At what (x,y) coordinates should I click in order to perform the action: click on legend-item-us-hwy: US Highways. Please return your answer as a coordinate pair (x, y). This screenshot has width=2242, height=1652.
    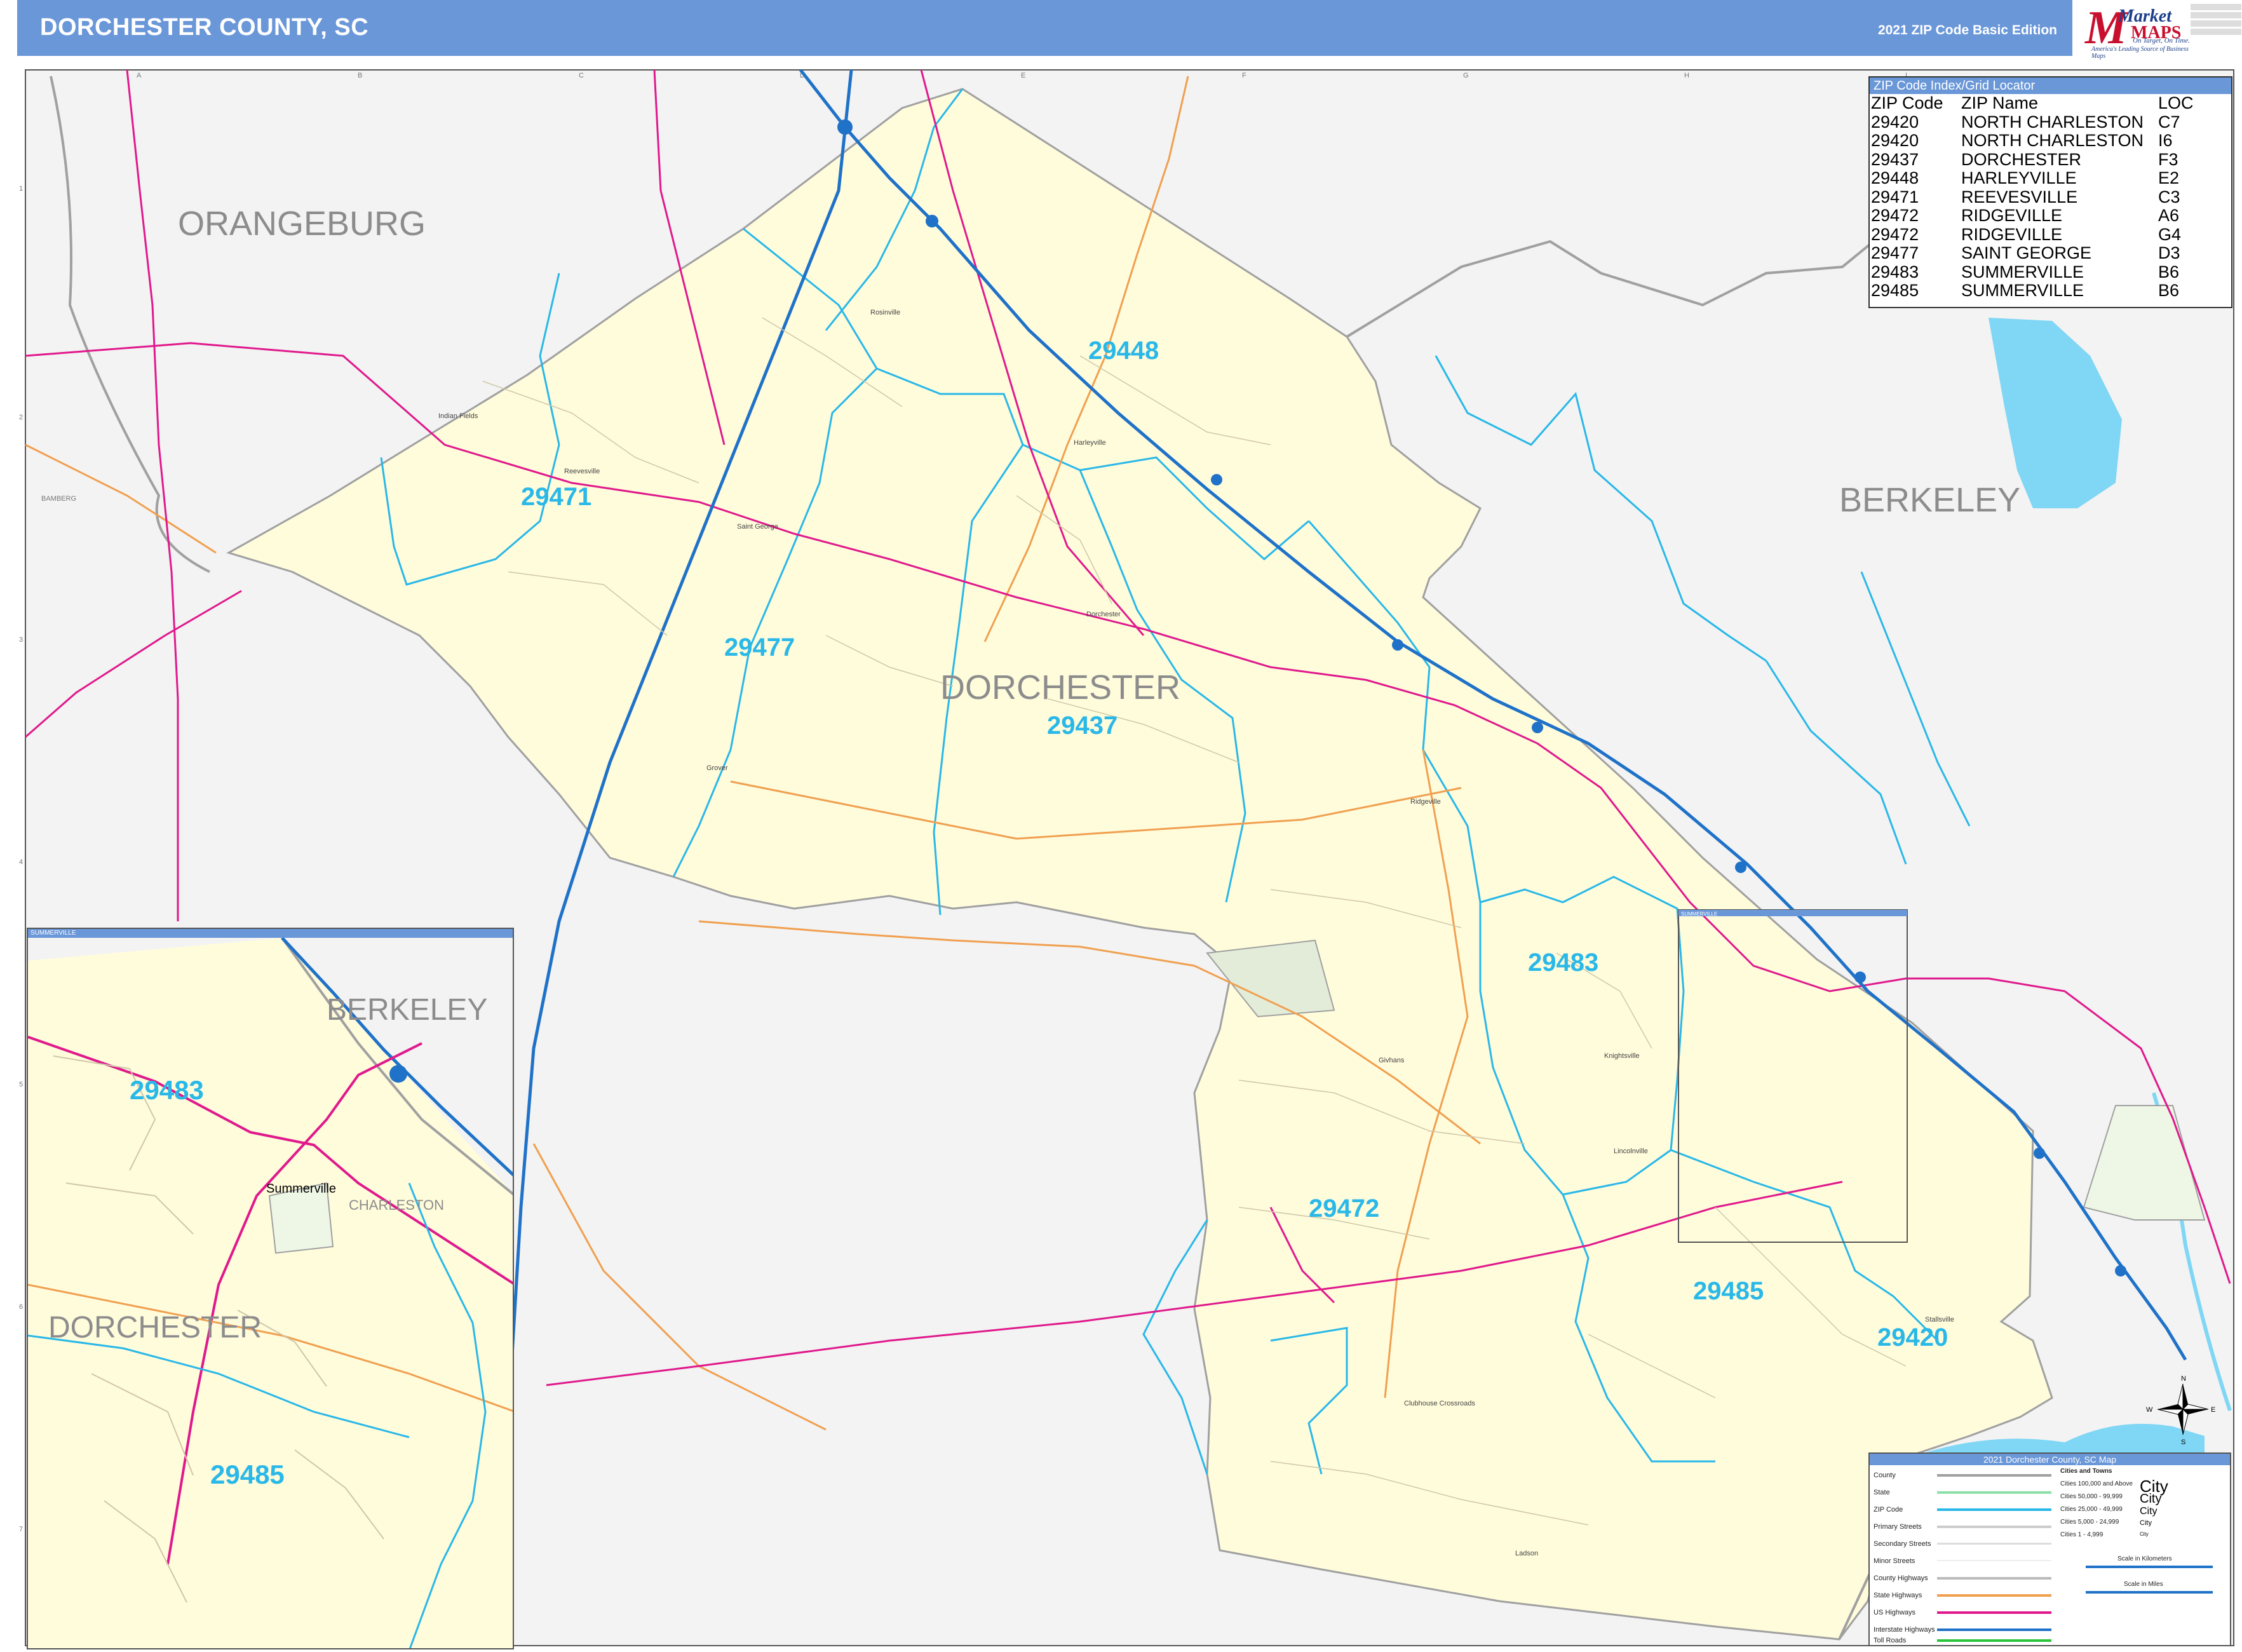
    Looking at the image, I should click on (1895, 1613).